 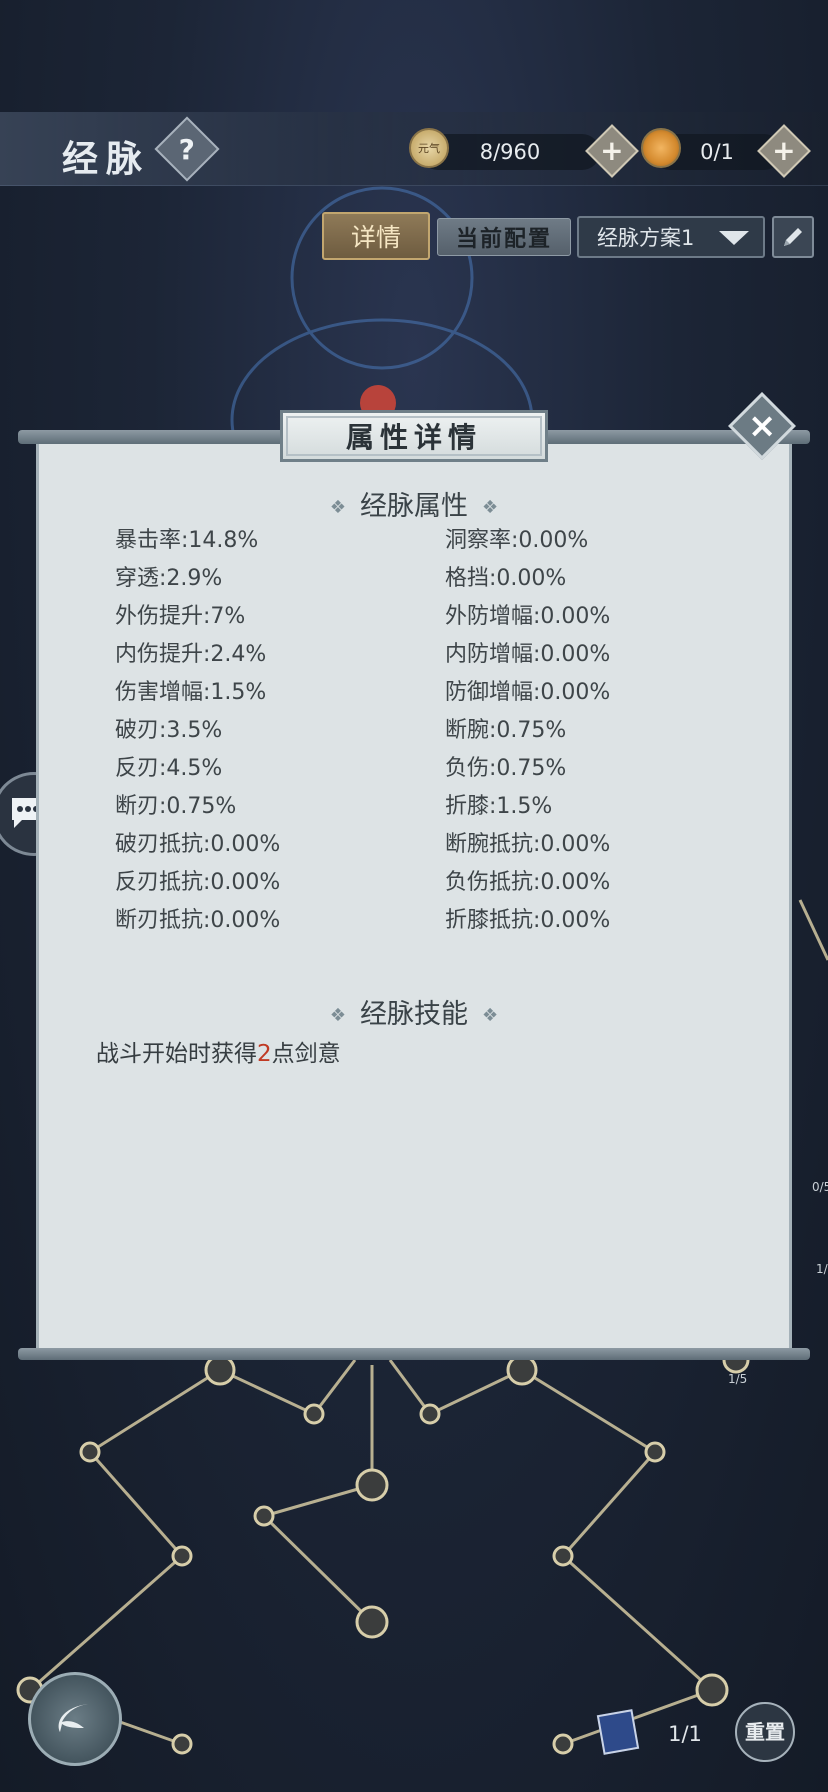 What do you see at coordinates (762, 426) in the screenshot?
I see `close-icon: ×` at bounding box center [762, 426].